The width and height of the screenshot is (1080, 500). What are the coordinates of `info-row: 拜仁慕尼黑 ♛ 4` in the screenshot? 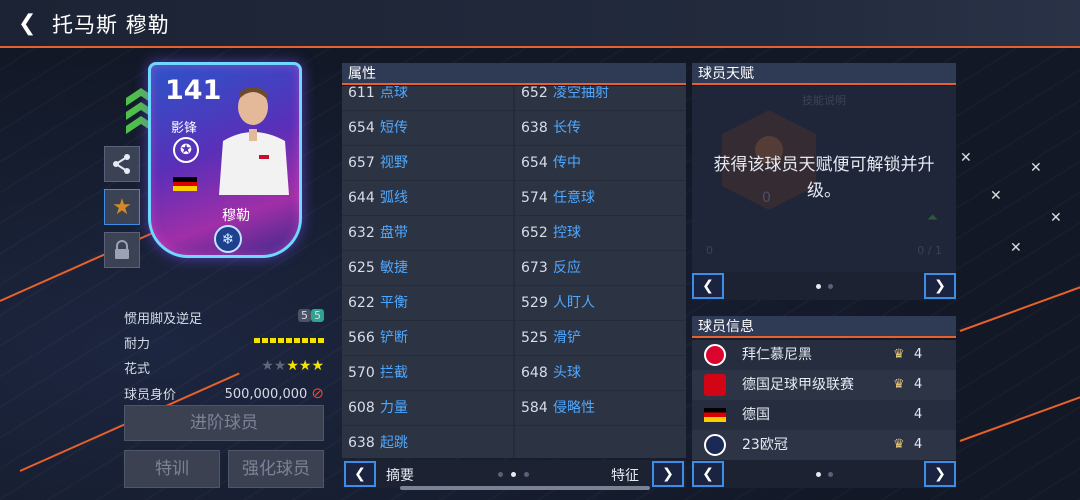 It's located at (824, 355).